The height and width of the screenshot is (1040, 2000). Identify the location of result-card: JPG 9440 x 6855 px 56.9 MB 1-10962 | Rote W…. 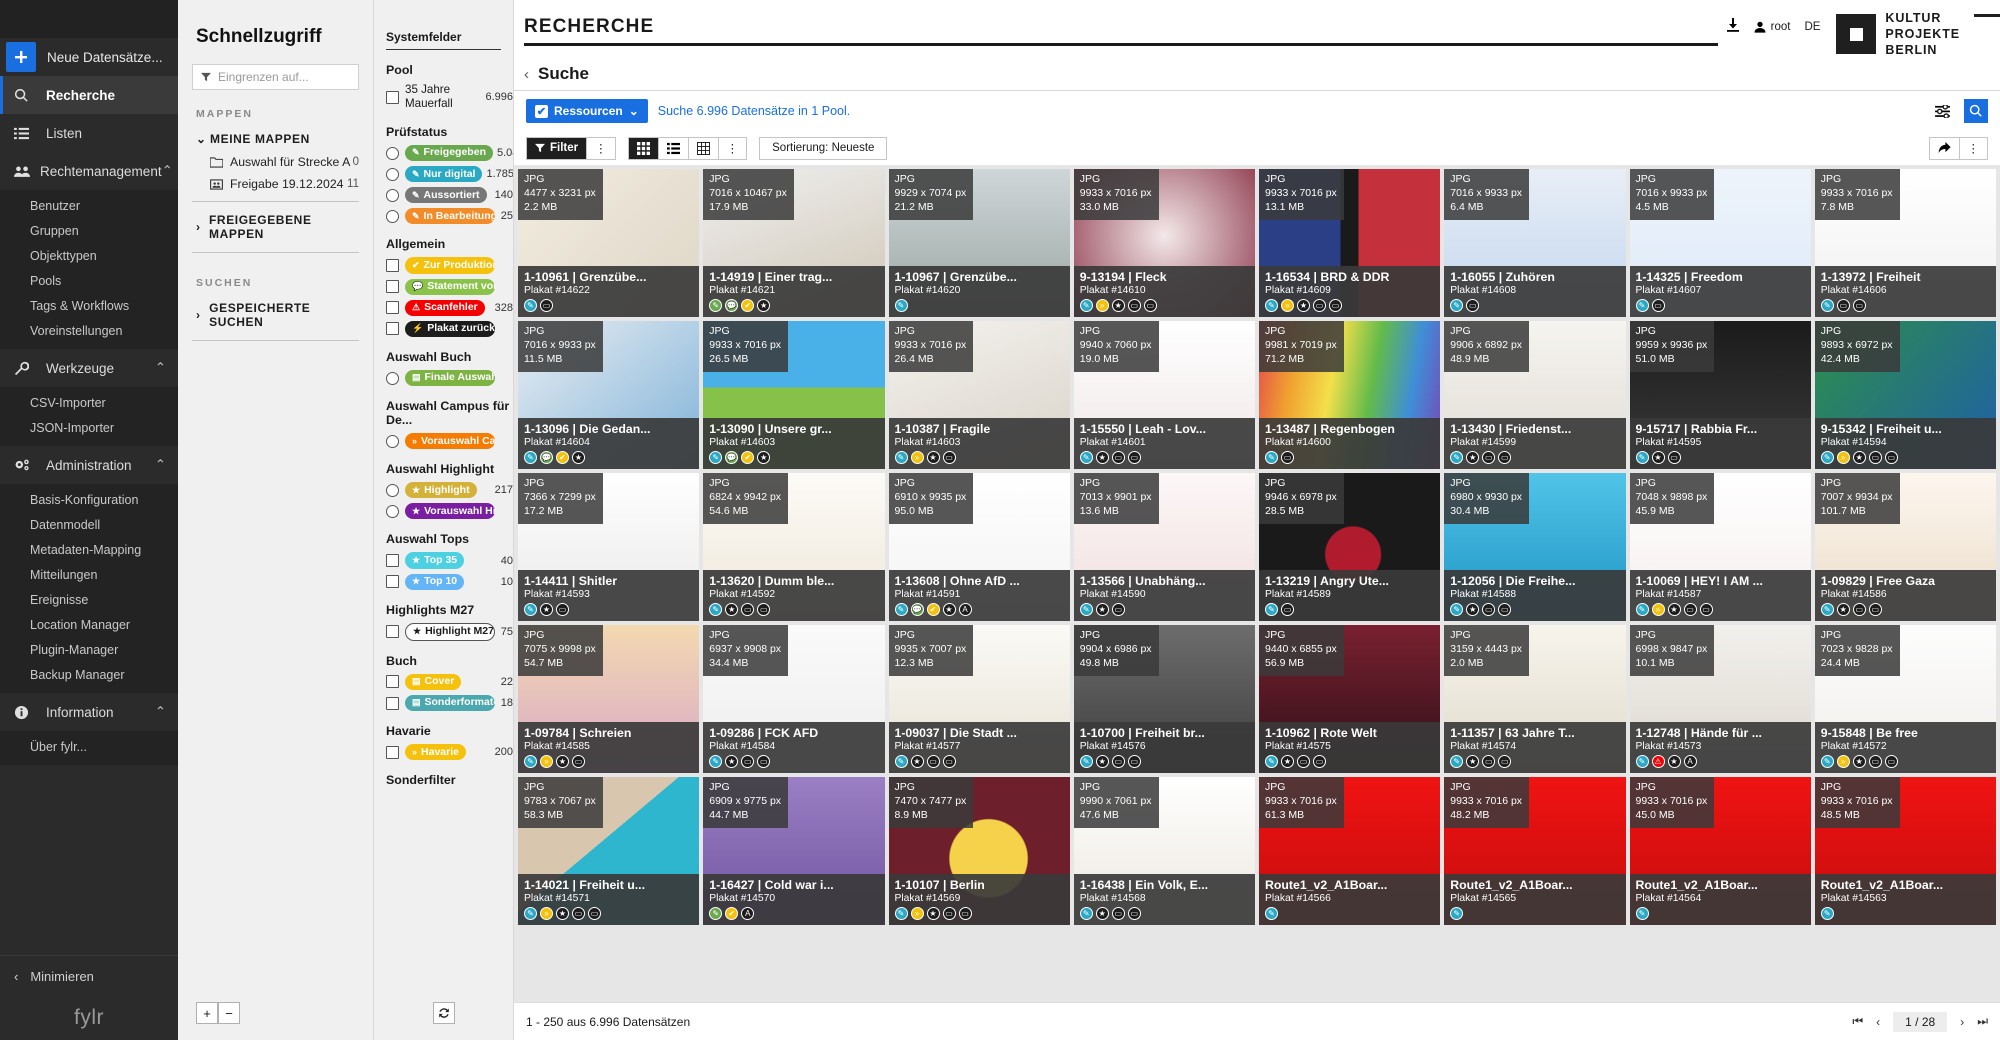
(1350, 699).